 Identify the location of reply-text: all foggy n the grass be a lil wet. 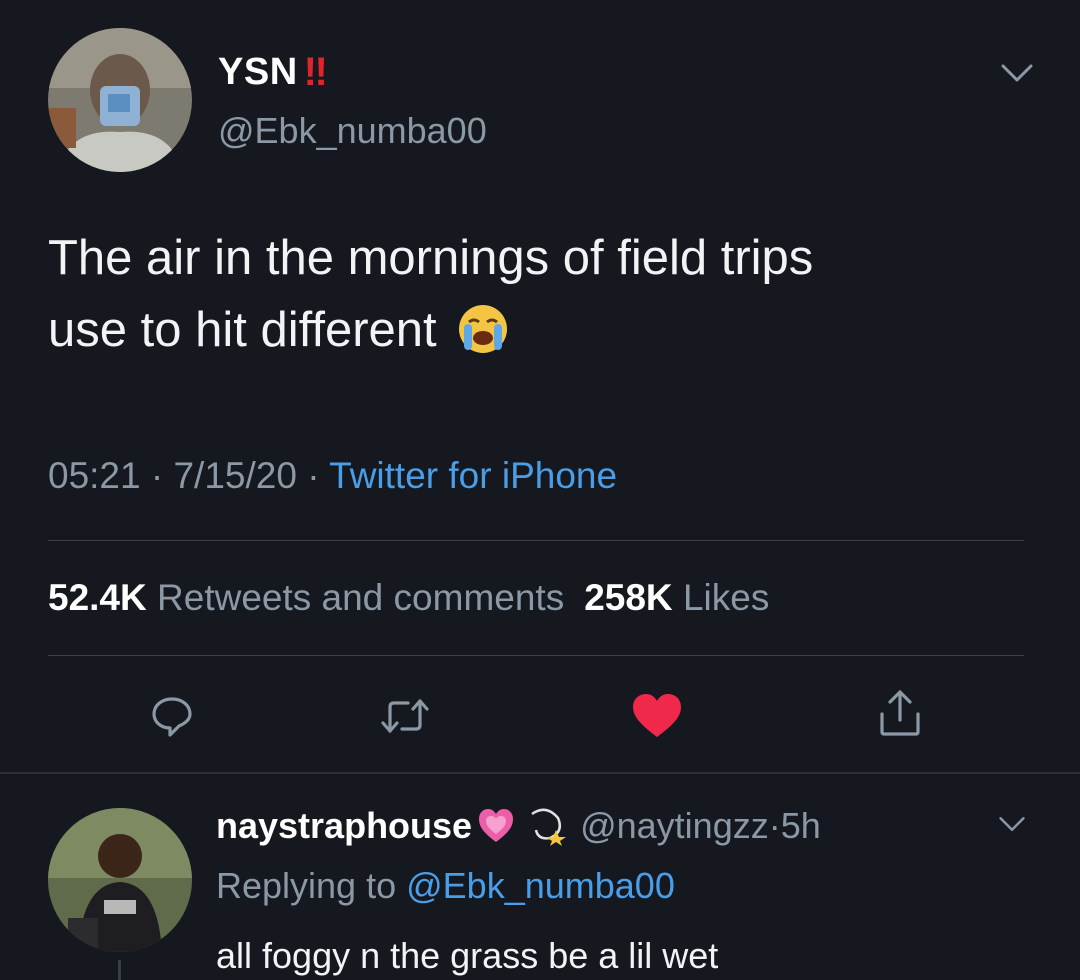
(467, 955).